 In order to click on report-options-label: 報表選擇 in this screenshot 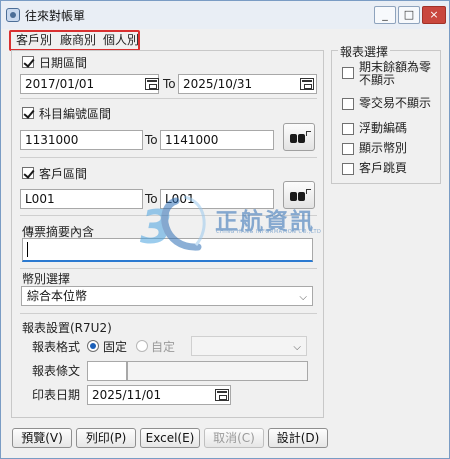, I will do `click(364, 51)`.